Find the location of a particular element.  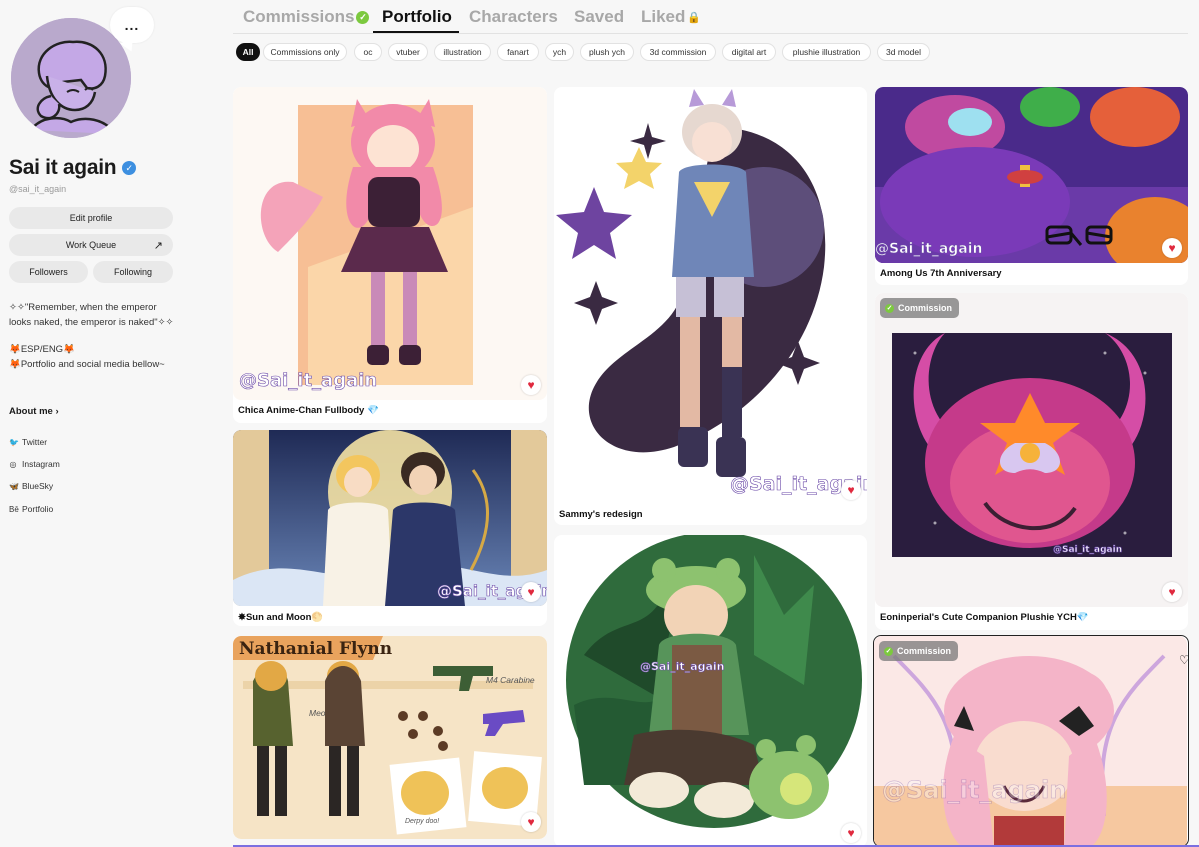

name-row: Sai it again ✓ is located at coordinates (73, 168).